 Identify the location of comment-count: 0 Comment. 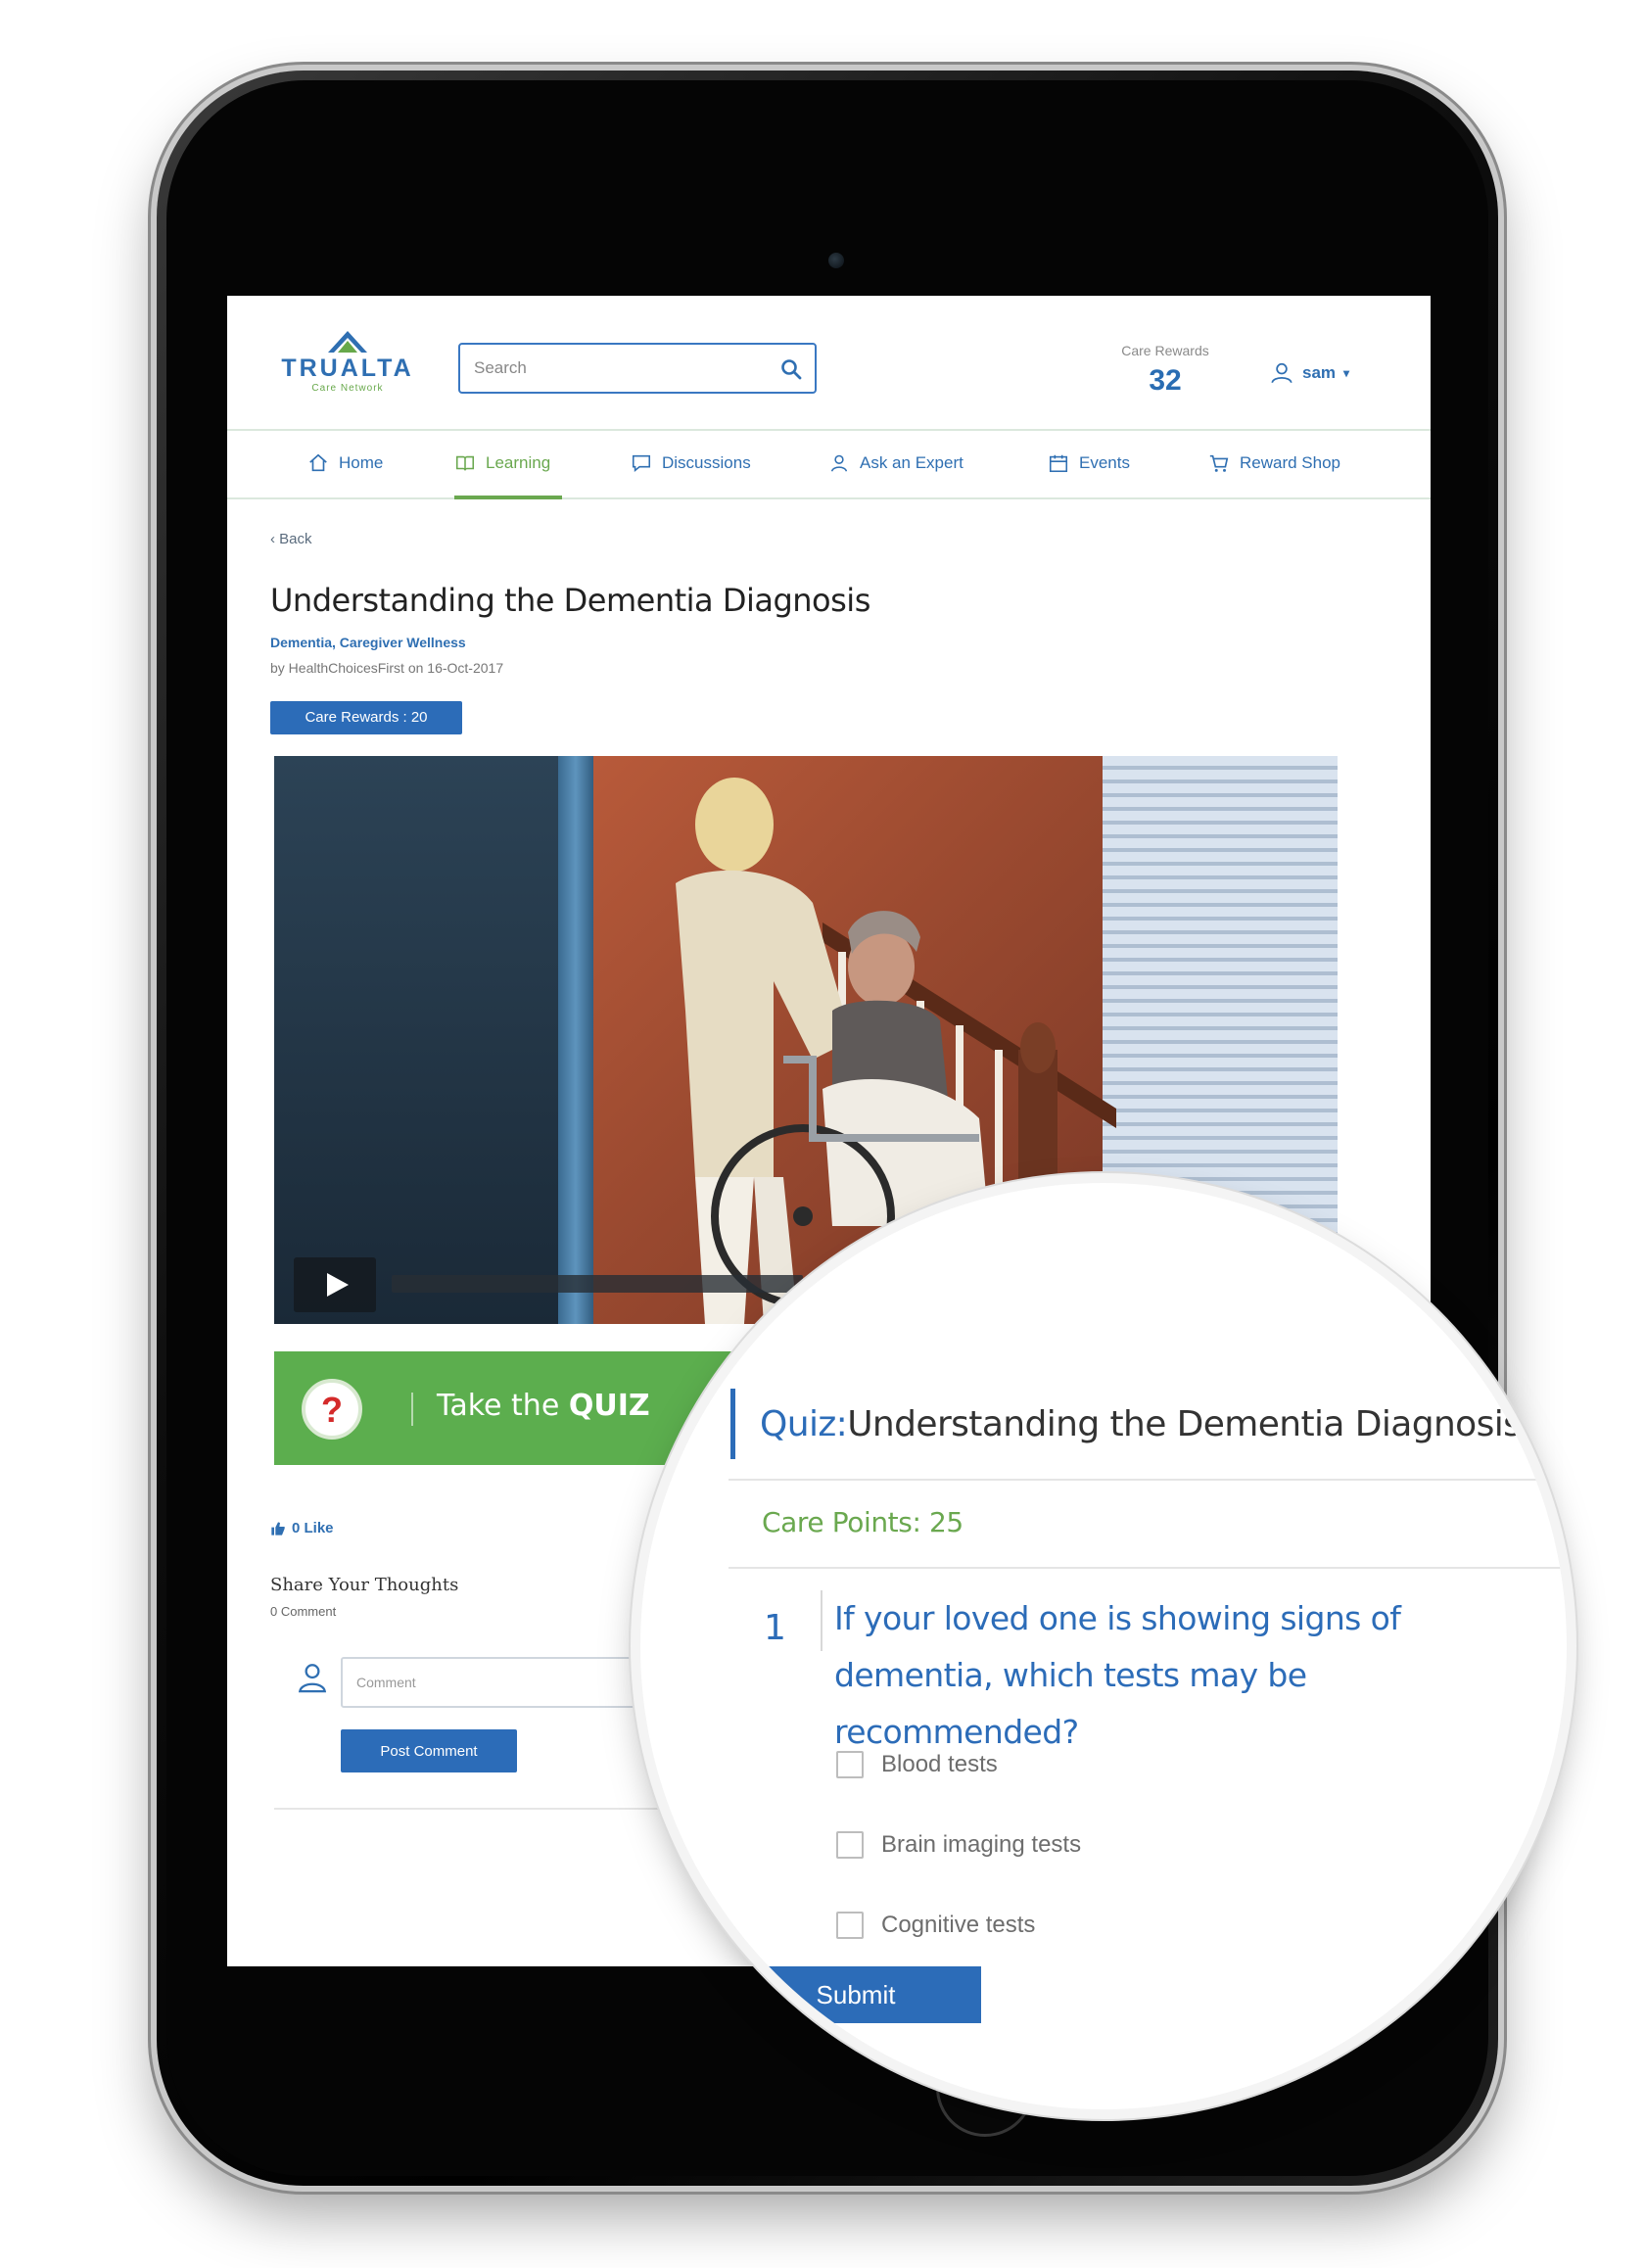
(303, 1611).